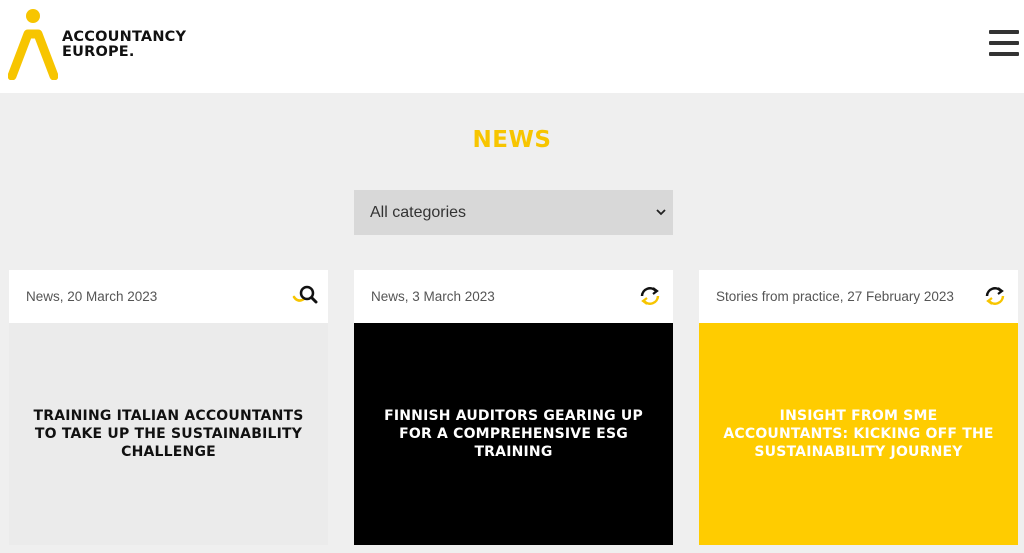 Image resolution: width=1024 pixels, height=553 pixels. I want to click on accountancy-europe-logo: ACCOUNTANCY EUROPE., so click(98, 44).